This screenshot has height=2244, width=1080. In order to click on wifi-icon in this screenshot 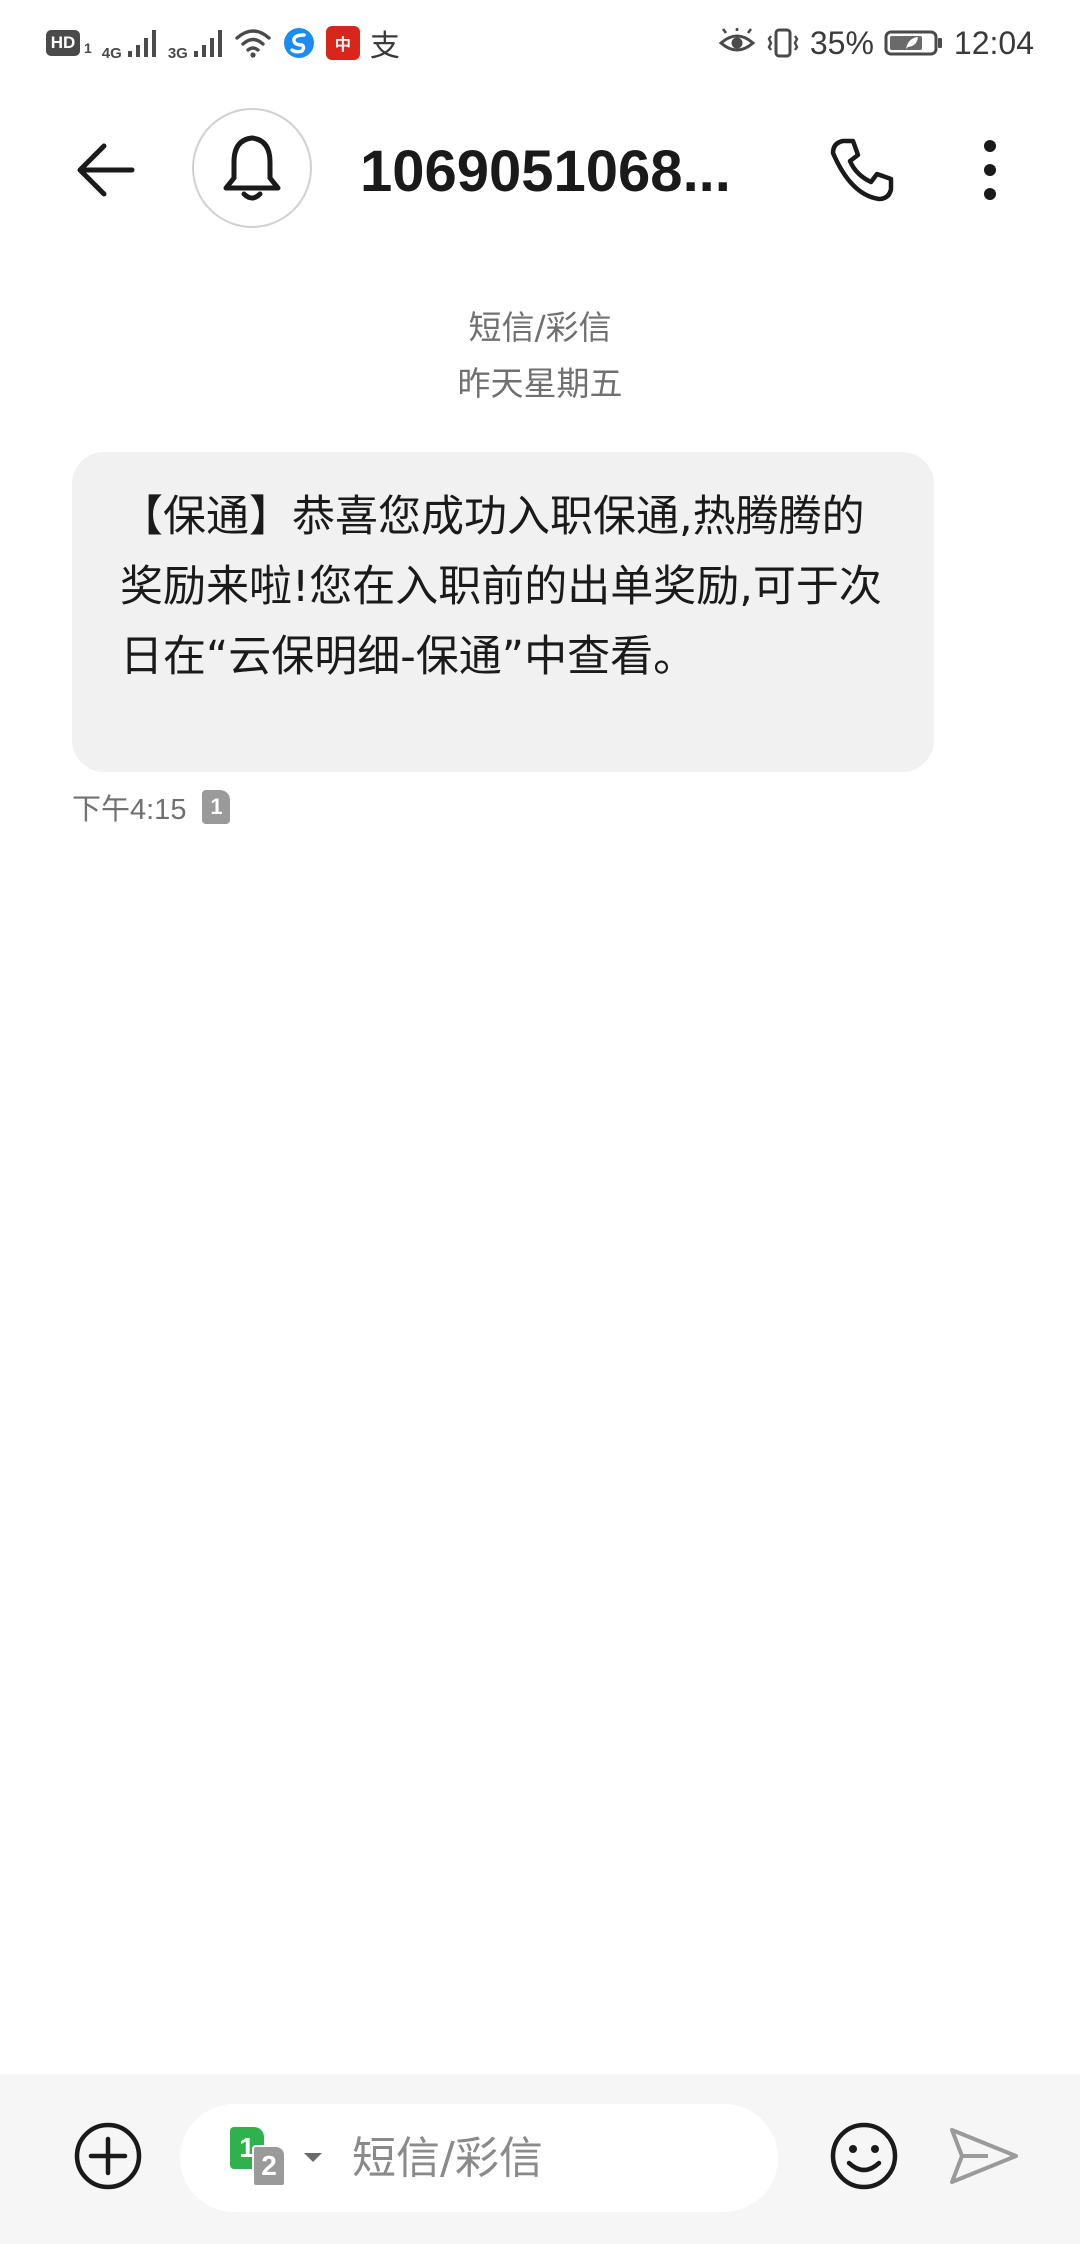, I will do `click(253, 43)`.